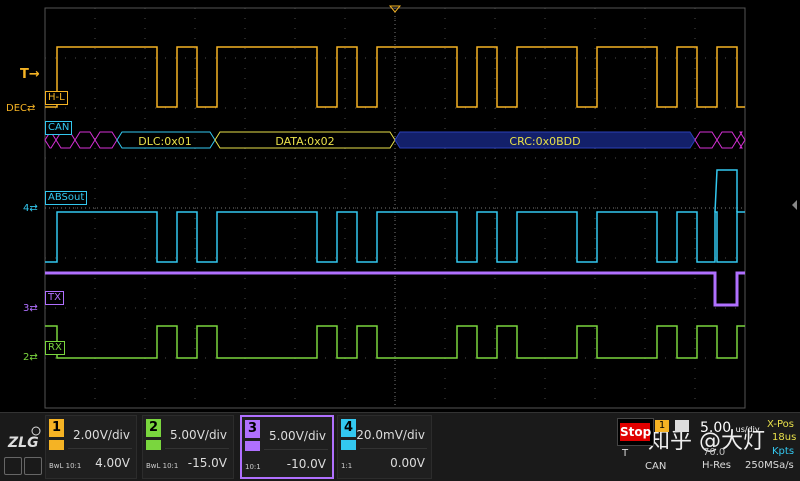  Describe the element at coordinates (30, 209) in the screenshot. I see `channel-4-level-marker: 4⇄` at that location.